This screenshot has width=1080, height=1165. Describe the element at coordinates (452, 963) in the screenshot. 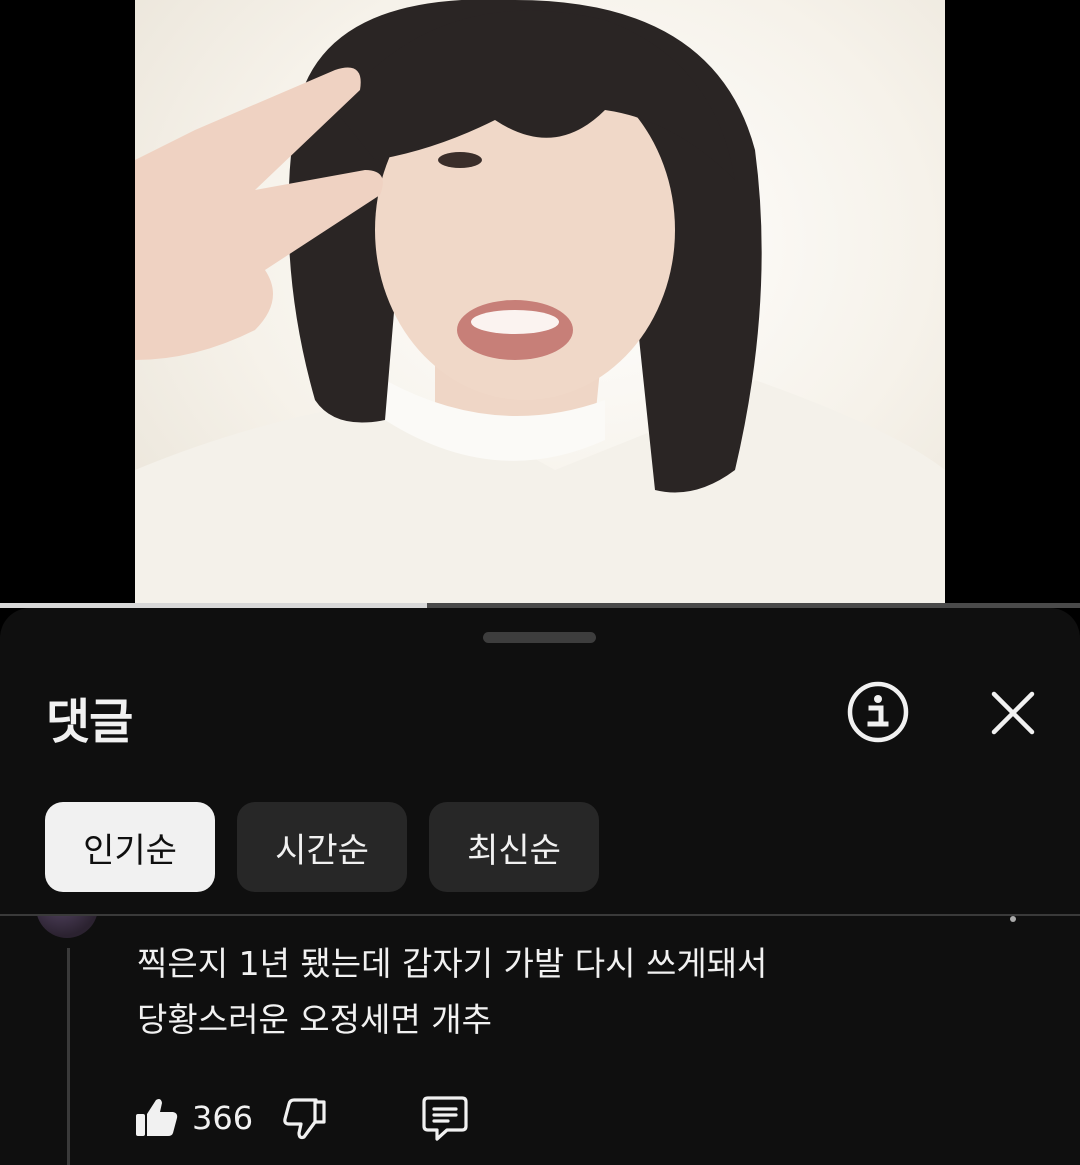

I see `comment-line: 찍은지 1년 됐는데 갑자기 가발 다시 쓰게돼서` at that location.